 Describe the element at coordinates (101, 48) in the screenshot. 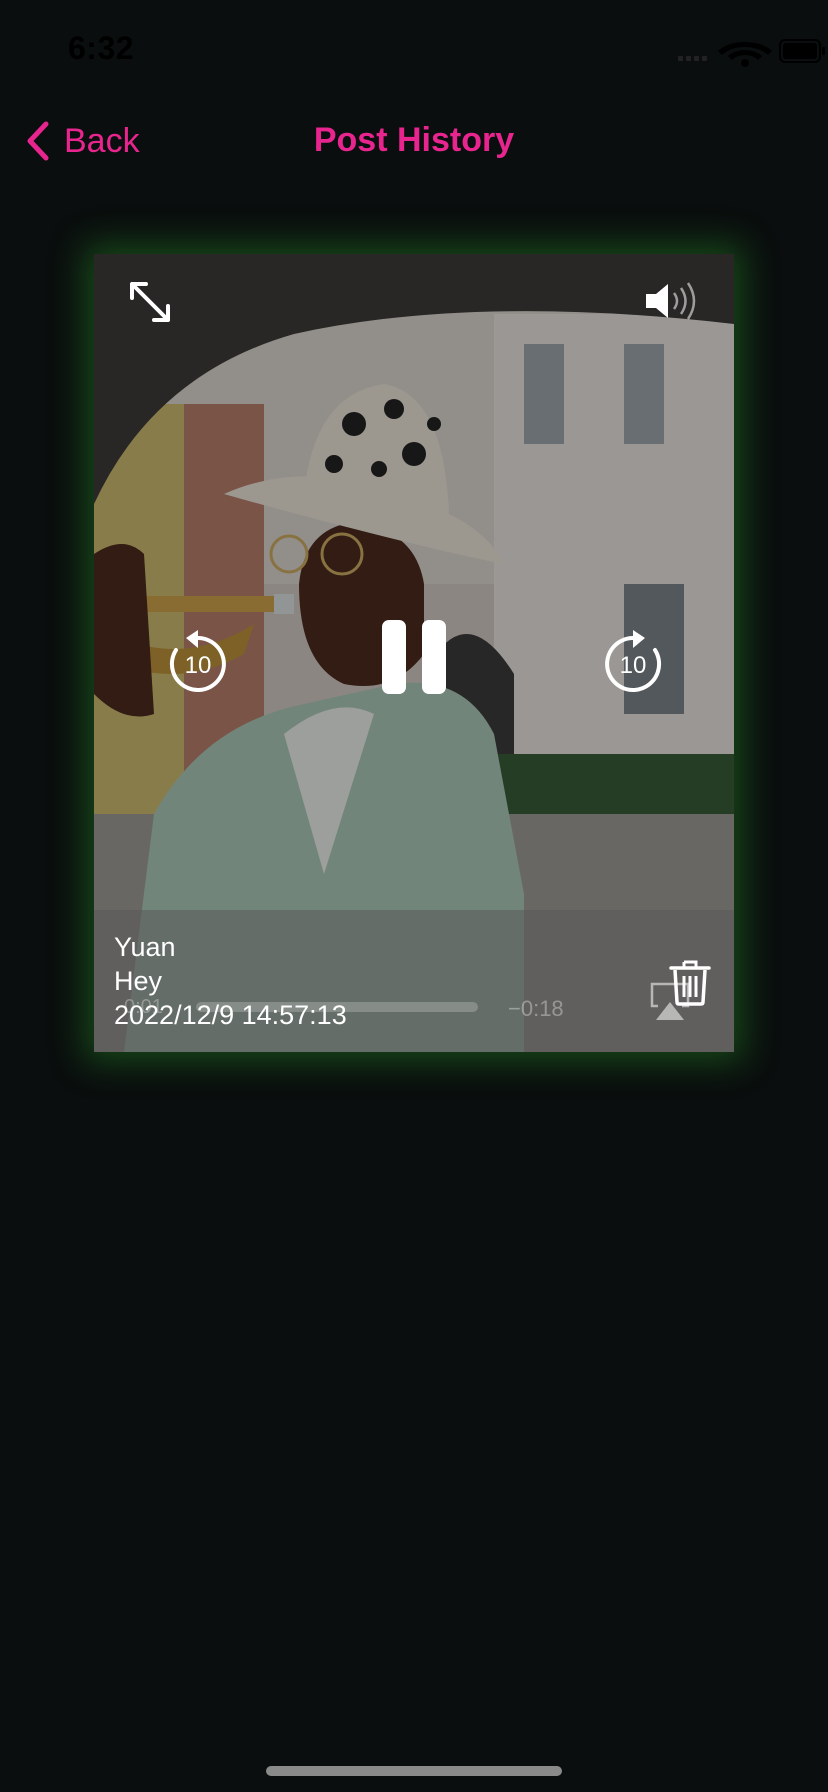

I see `status-time: 6:32` at that location.